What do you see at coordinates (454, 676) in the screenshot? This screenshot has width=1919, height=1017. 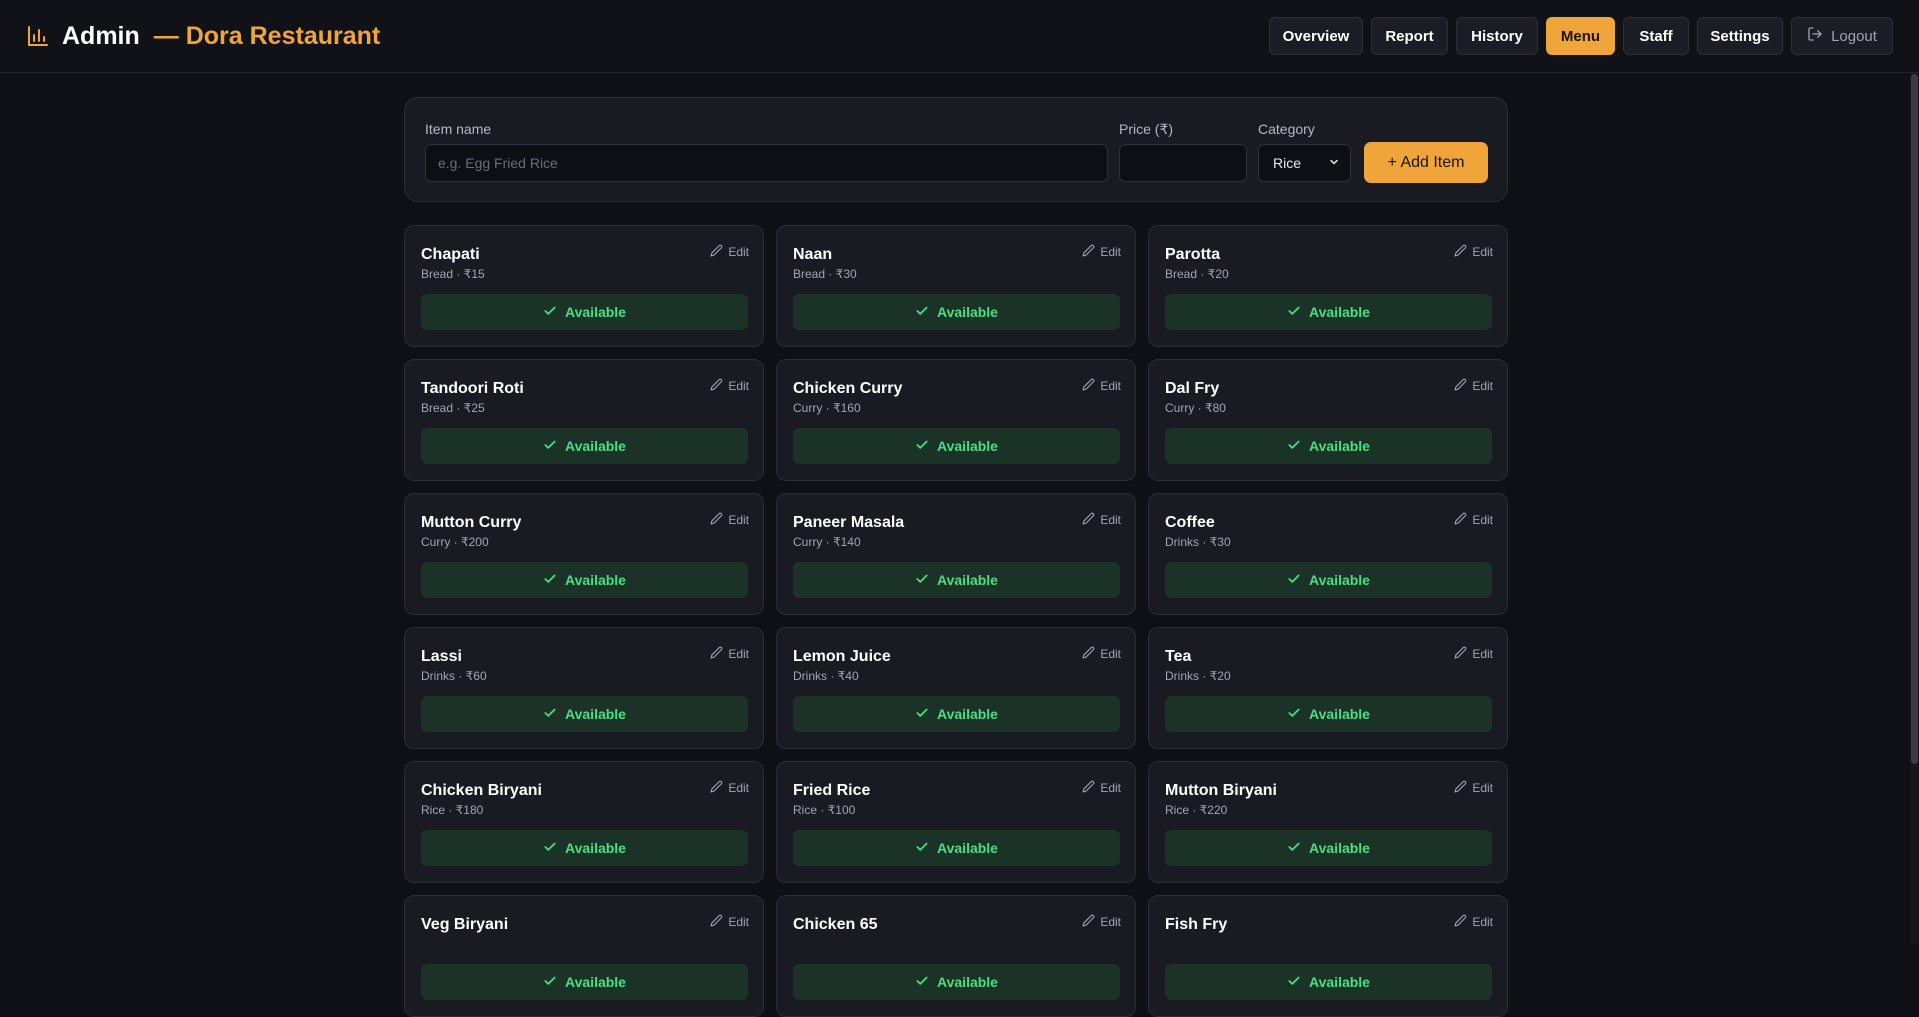 I see `item-category-price: Drinks · ₹60` at bounding box center [454, 676].